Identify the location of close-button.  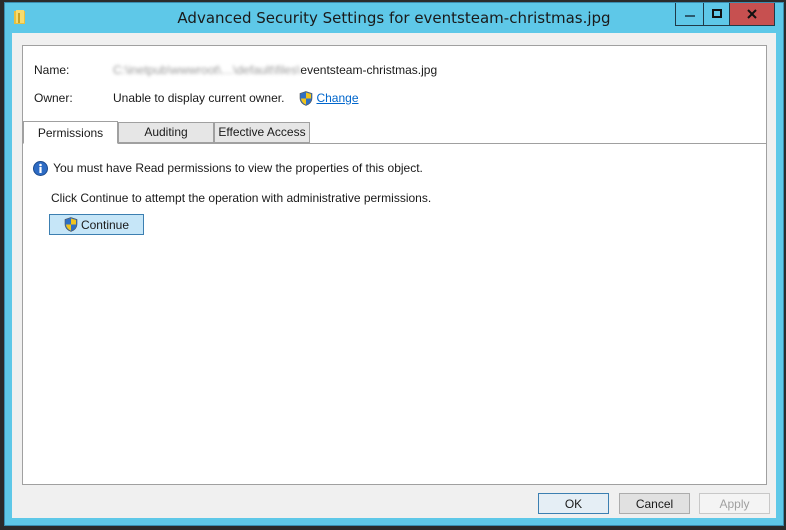
(752, 14).